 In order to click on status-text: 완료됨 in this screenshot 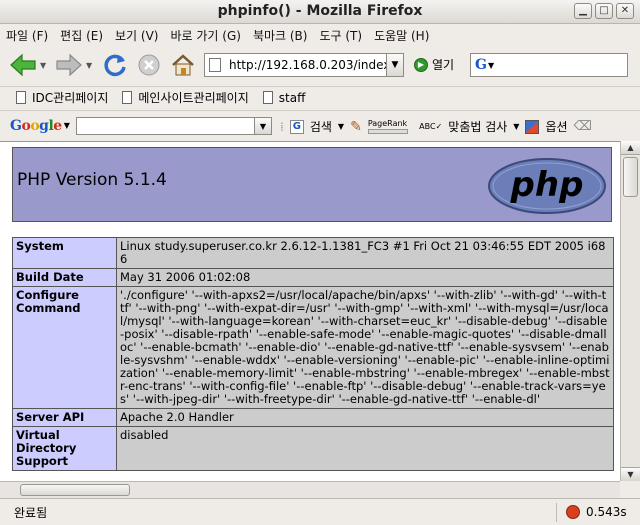, I will do `click(31, 512)`.